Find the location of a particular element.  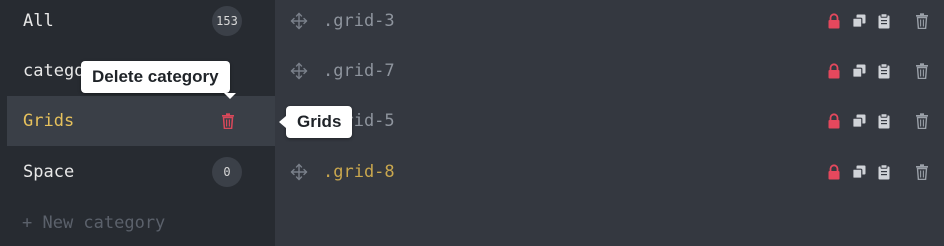

count-badge: 0 is located at coordinates (227, 172).